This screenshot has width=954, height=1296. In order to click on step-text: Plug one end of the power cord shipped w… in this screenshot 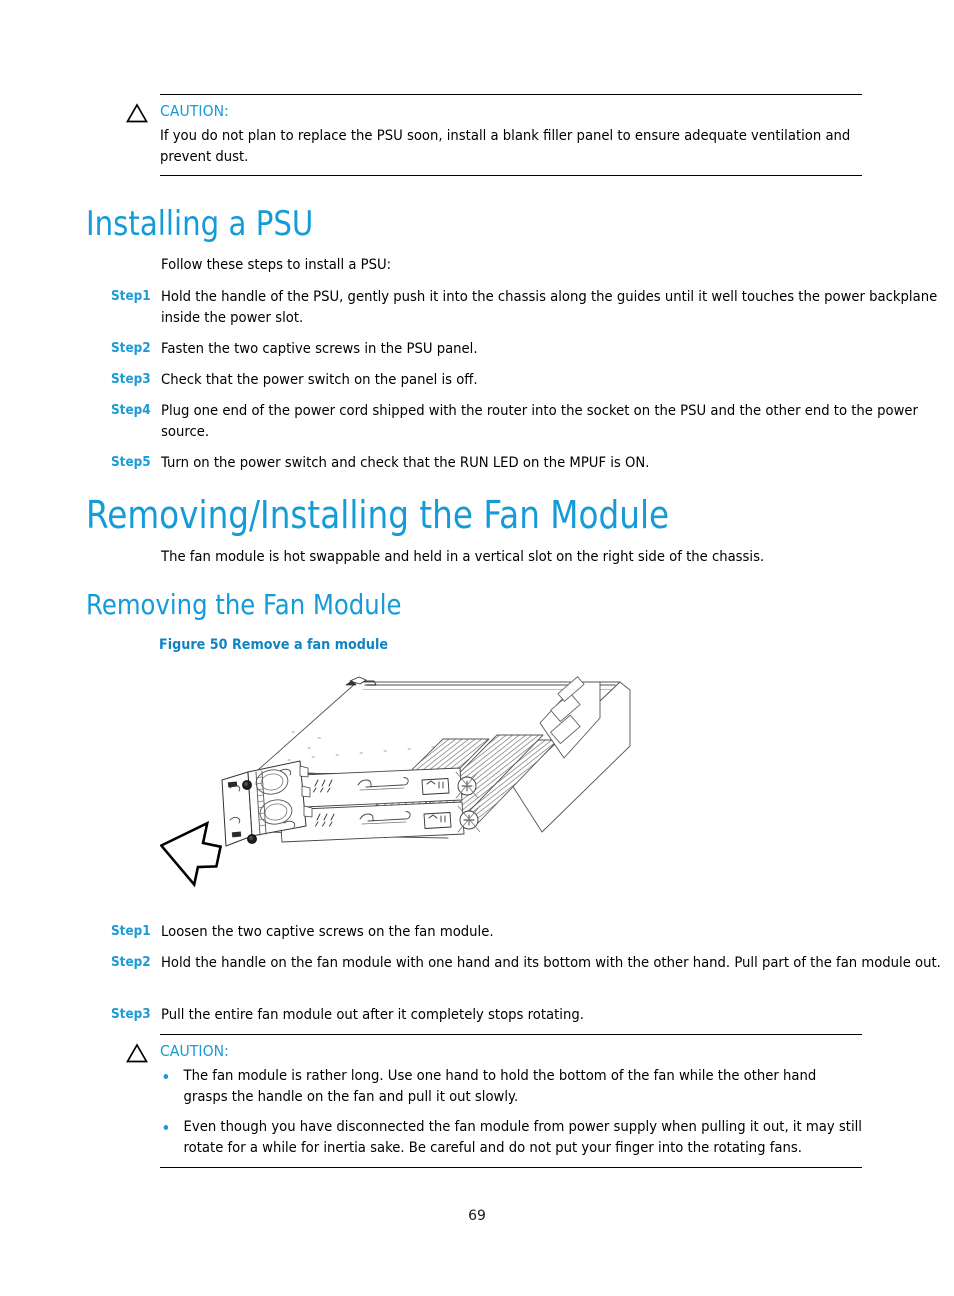, I will do `click(539, 421)`.